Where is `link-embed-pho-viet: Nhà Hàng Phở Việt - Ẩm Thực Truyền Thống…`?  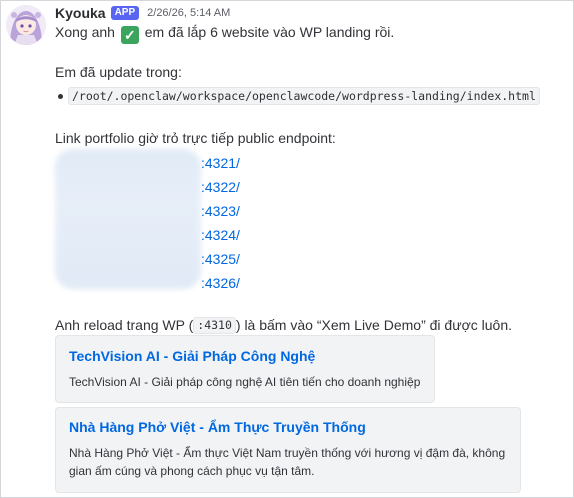 link-embed-pho-viet: Nhà Hàng Phở Việt - Ẩm Thực Truyền Thống… is located at coordinates (288, 450).